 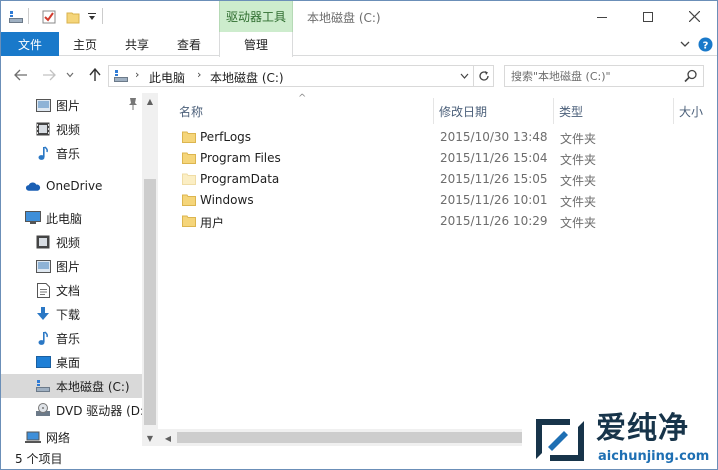 I want to click on nav-item-music-quick: 音乐, so click(x=71, y=153).